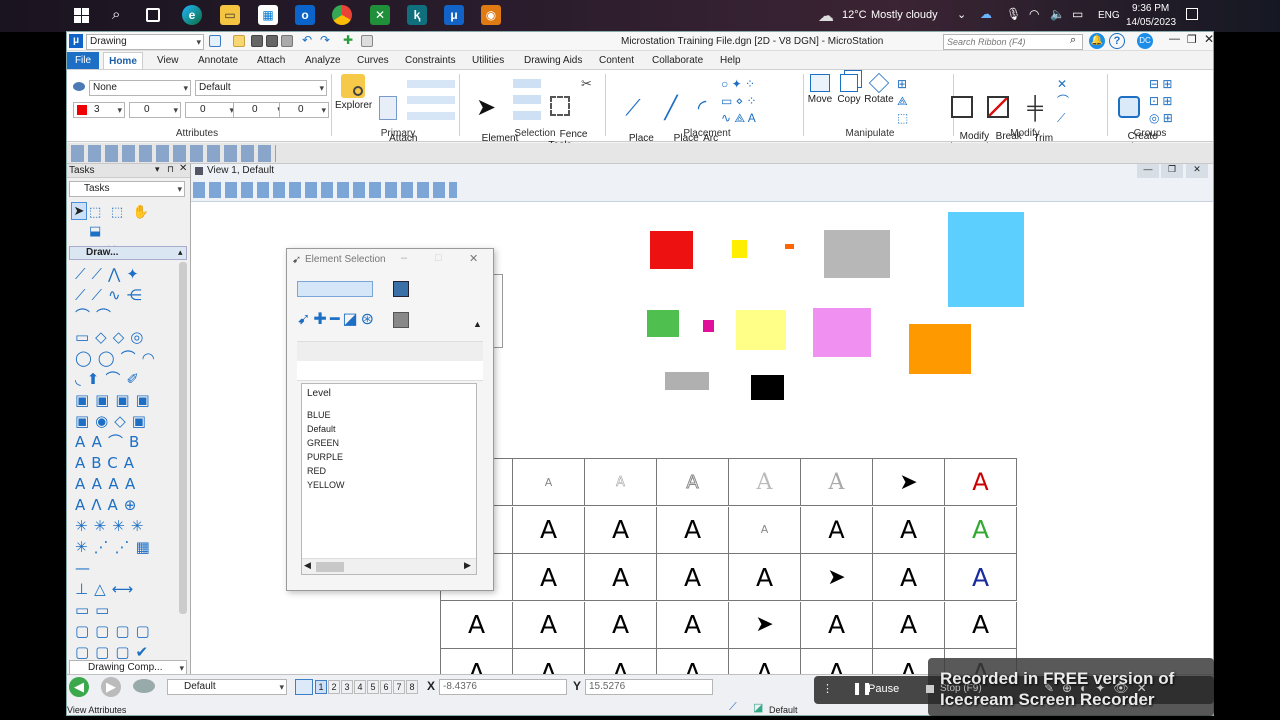 This screenshot has width=1280, height=720. I want to click on snap-icon: ⟋, so click(733, 707).